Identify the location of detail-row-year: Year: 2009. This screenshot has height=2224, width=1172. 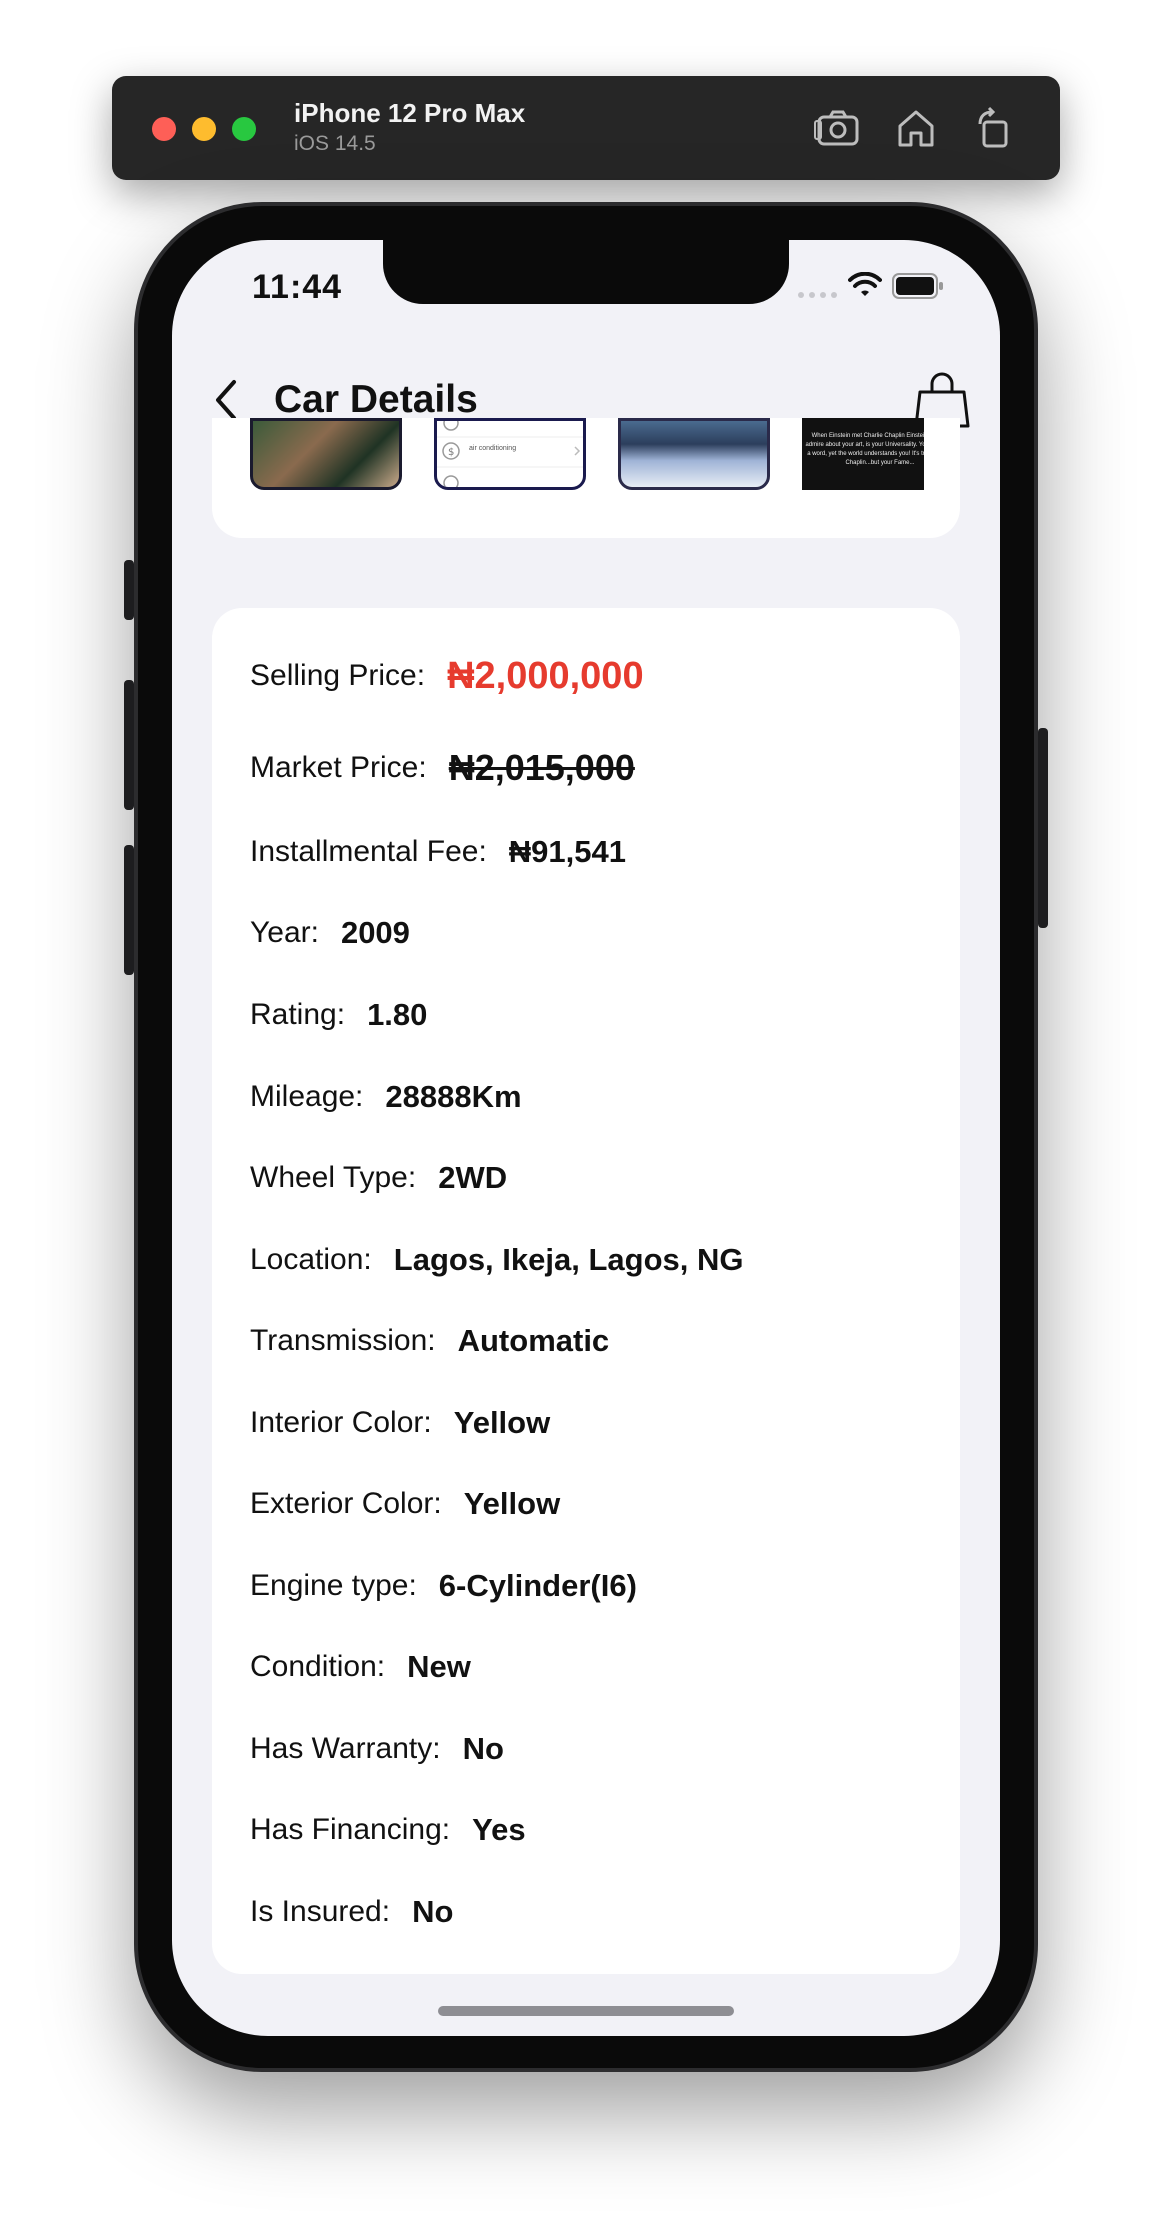
(330, 933).